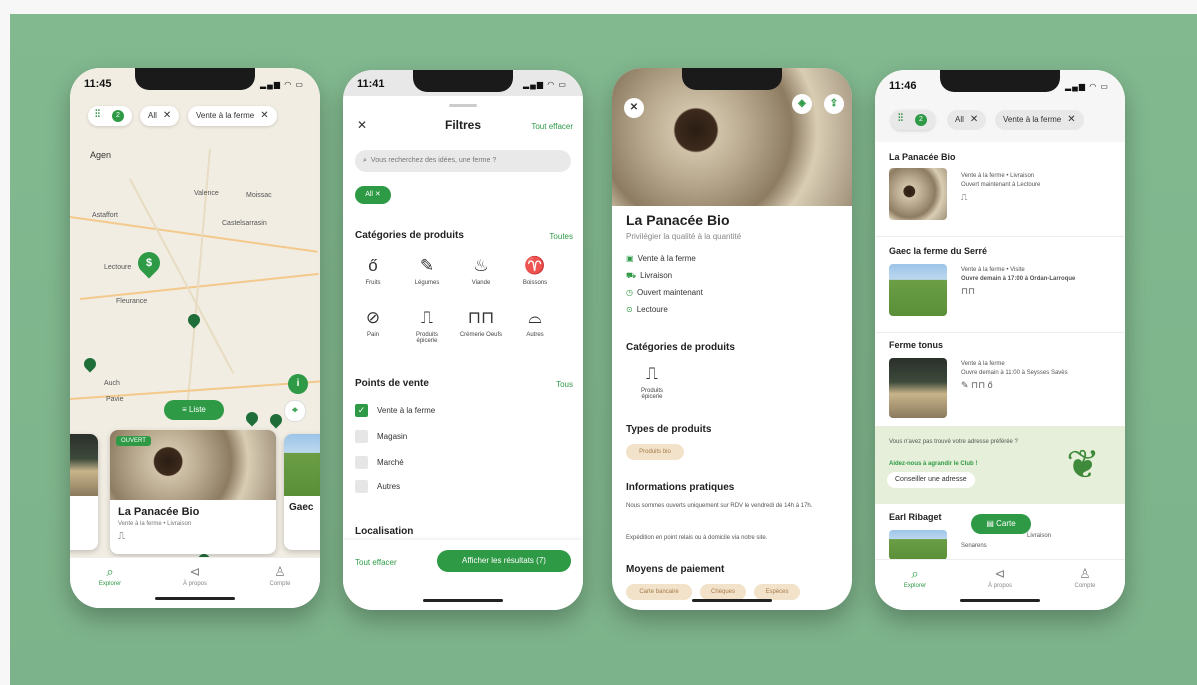 Image resolution: width=1197 pixels, height=685 pixels. What do you see at coordinates (900, 118) in the screenshot?
I see `filter-icon: ⫶⫶` at bounding box center [900, 118].